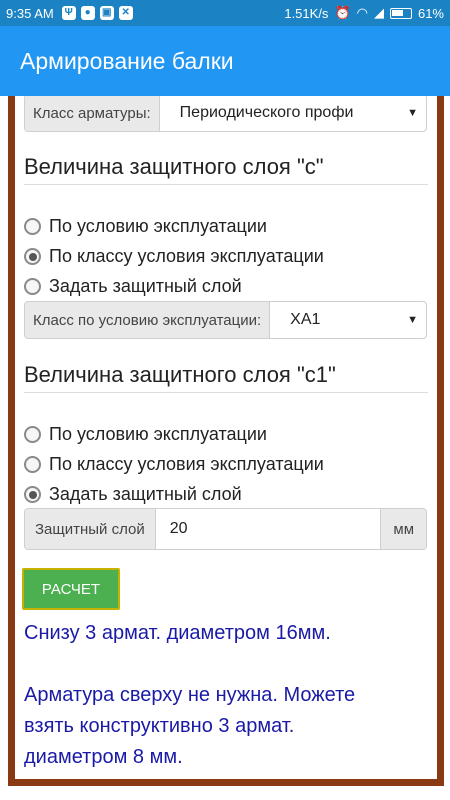 Image resolution: width=450 pixels, height=800 pixels. What do you see at coordinates (145, 494) in the screenshot?
I see `radio-c1-manual-label: Задать защитный слой` at bounding box center [145, 494].